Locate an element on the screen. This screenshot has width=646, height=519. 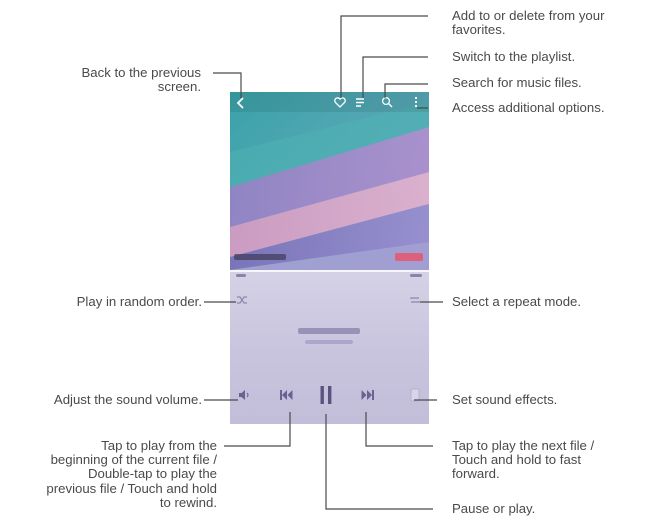
callout-back: Back to the previous screen. is located at coordinates (141, 79).